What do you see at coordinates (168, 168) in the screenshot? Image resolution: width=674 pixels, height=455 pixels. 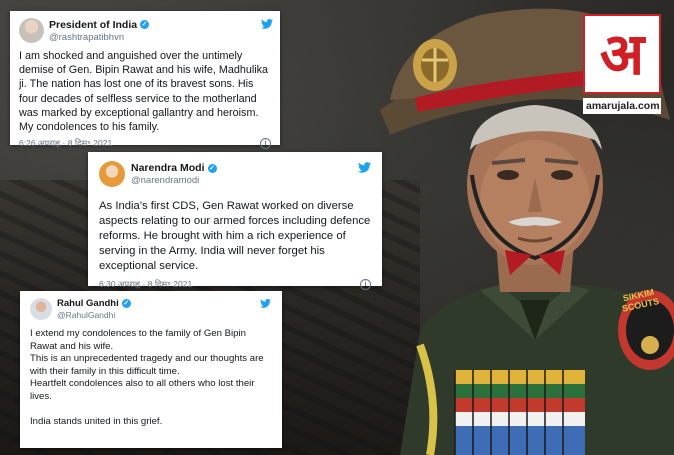 I see `author-name: Narendra Modi` at bounding box center [168, 168].